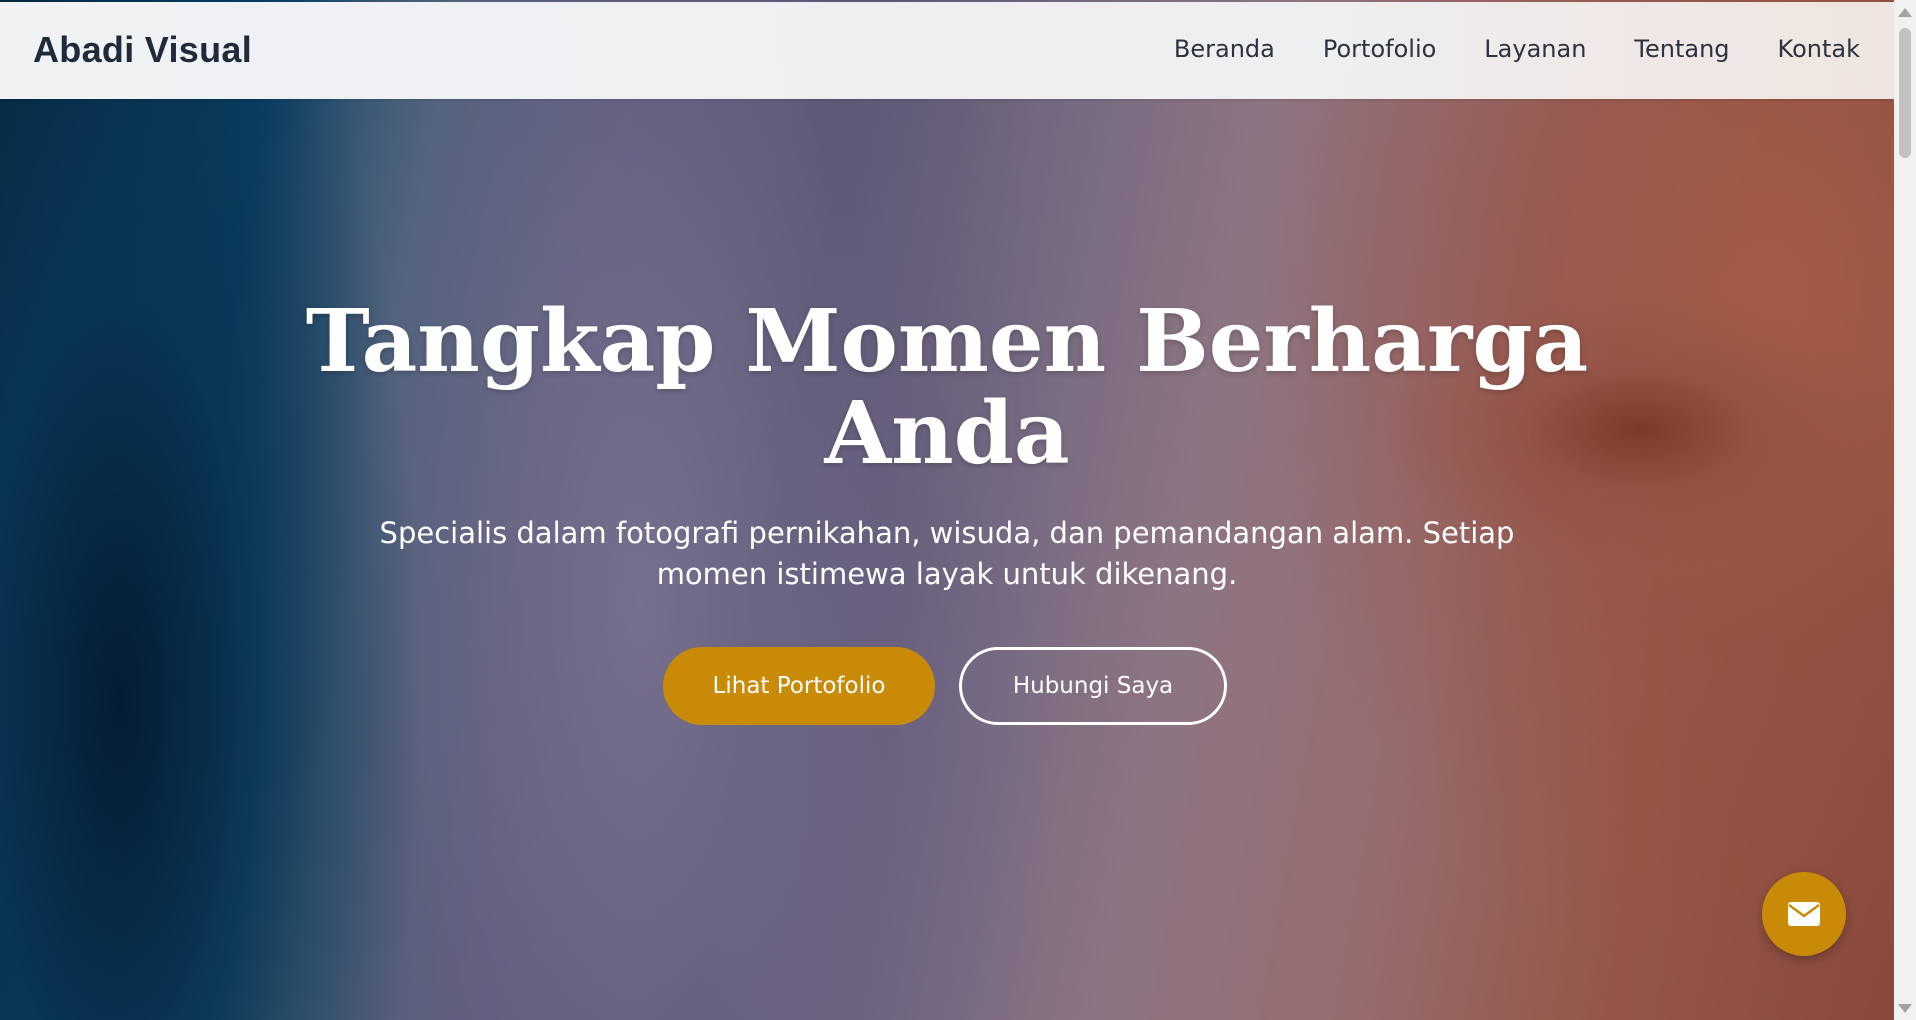 The width and height of the screenshot is (1916, 1020). I want to click on envelope-icon, so click(1804, 914).